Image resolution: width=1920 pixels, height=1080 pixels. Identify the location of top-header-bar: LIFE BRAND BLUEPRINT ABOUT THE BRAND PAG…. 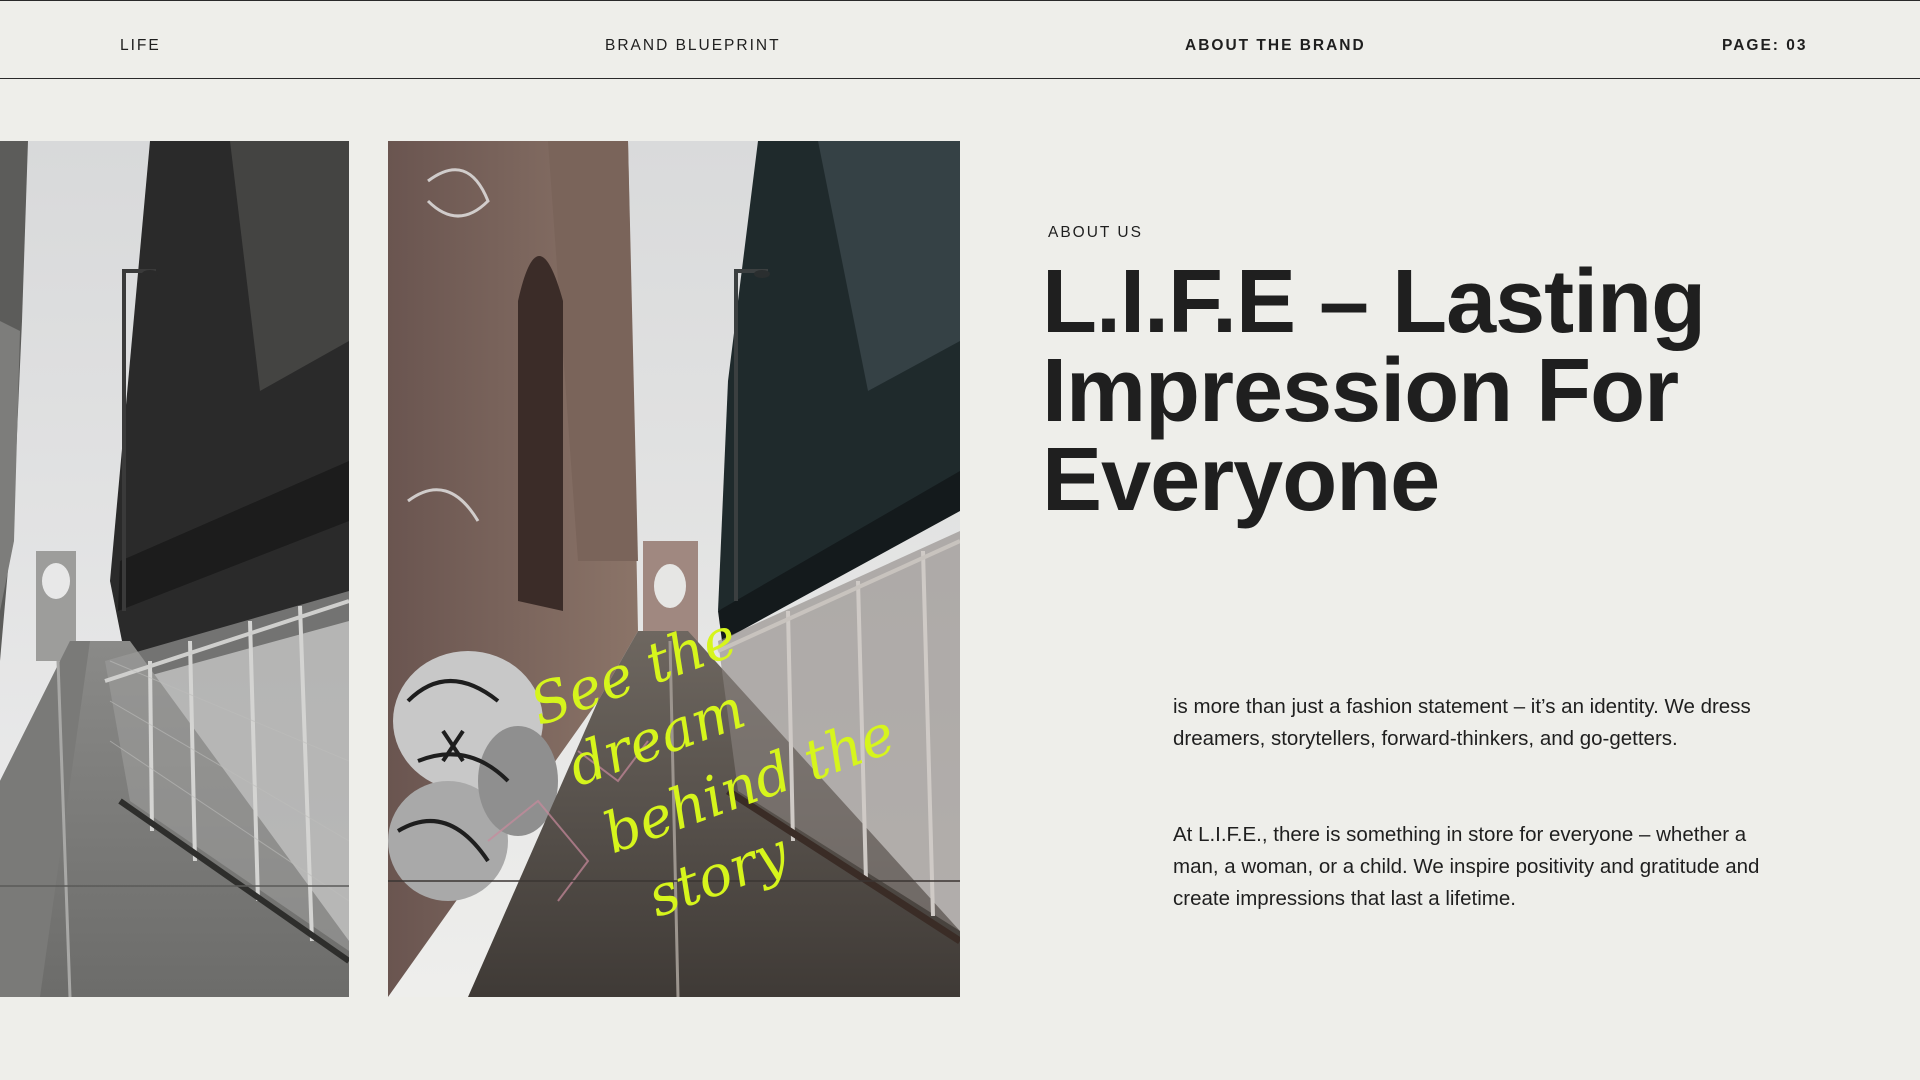
(960, 39).